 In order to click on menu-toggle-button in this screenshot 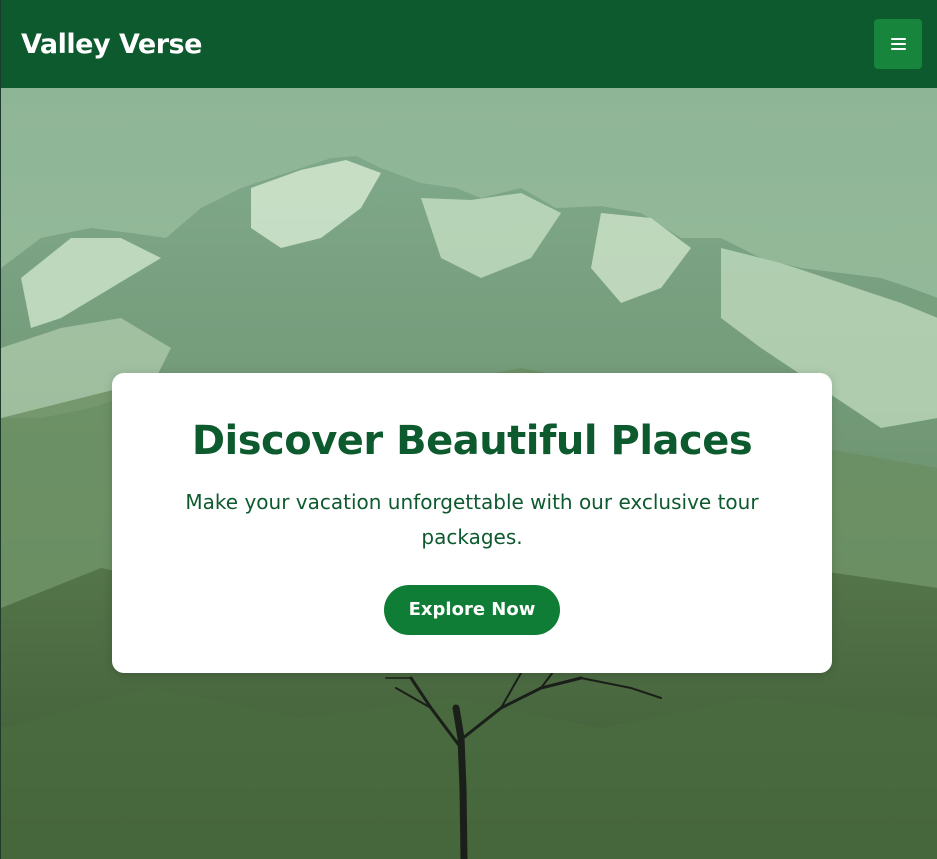, I will do `click(898, 44)`.